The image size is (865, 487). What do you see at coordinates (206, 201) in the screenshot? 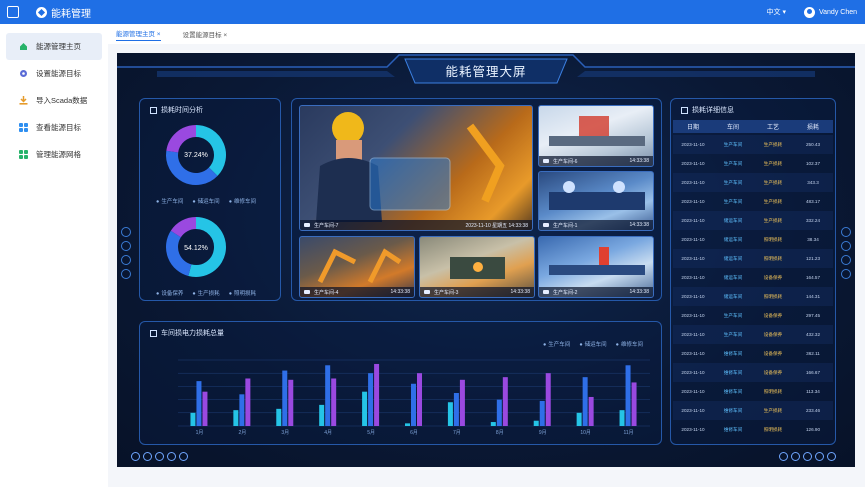
I see `donut1-legend: 生产车间 储运车间 维修车间` at bounding box center [206, 201].